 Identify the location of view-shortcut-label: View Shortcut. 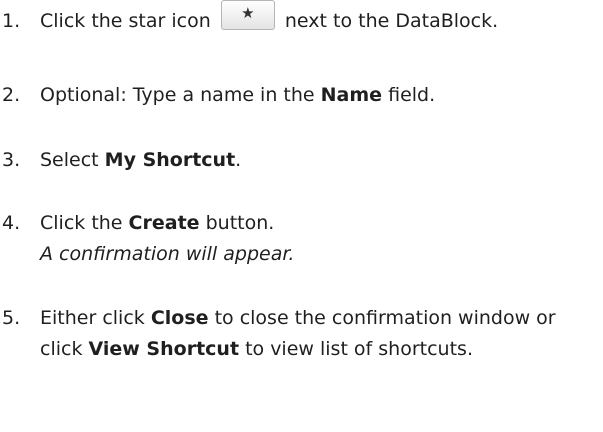
(164, 349).